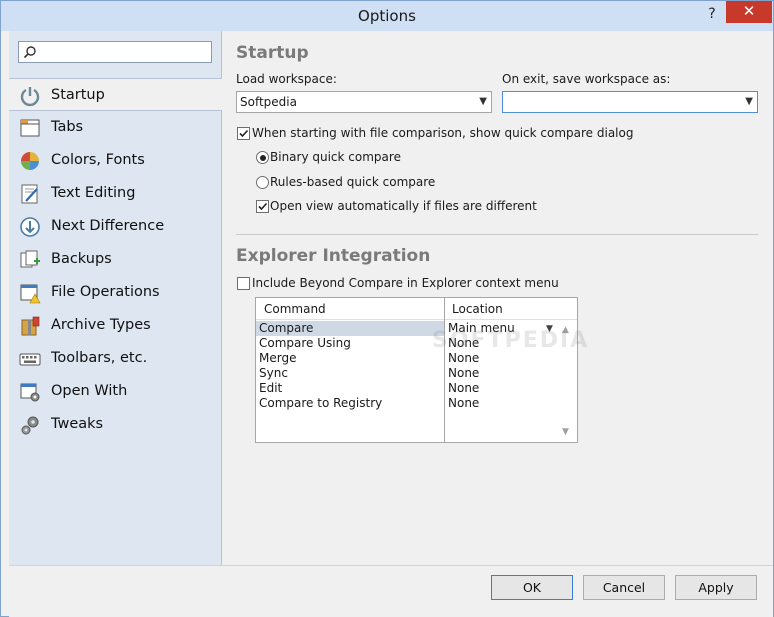  Describe the element at coordinates (243, 283) in the screenshot. I see `include-context-menu-checkbox` at that location.